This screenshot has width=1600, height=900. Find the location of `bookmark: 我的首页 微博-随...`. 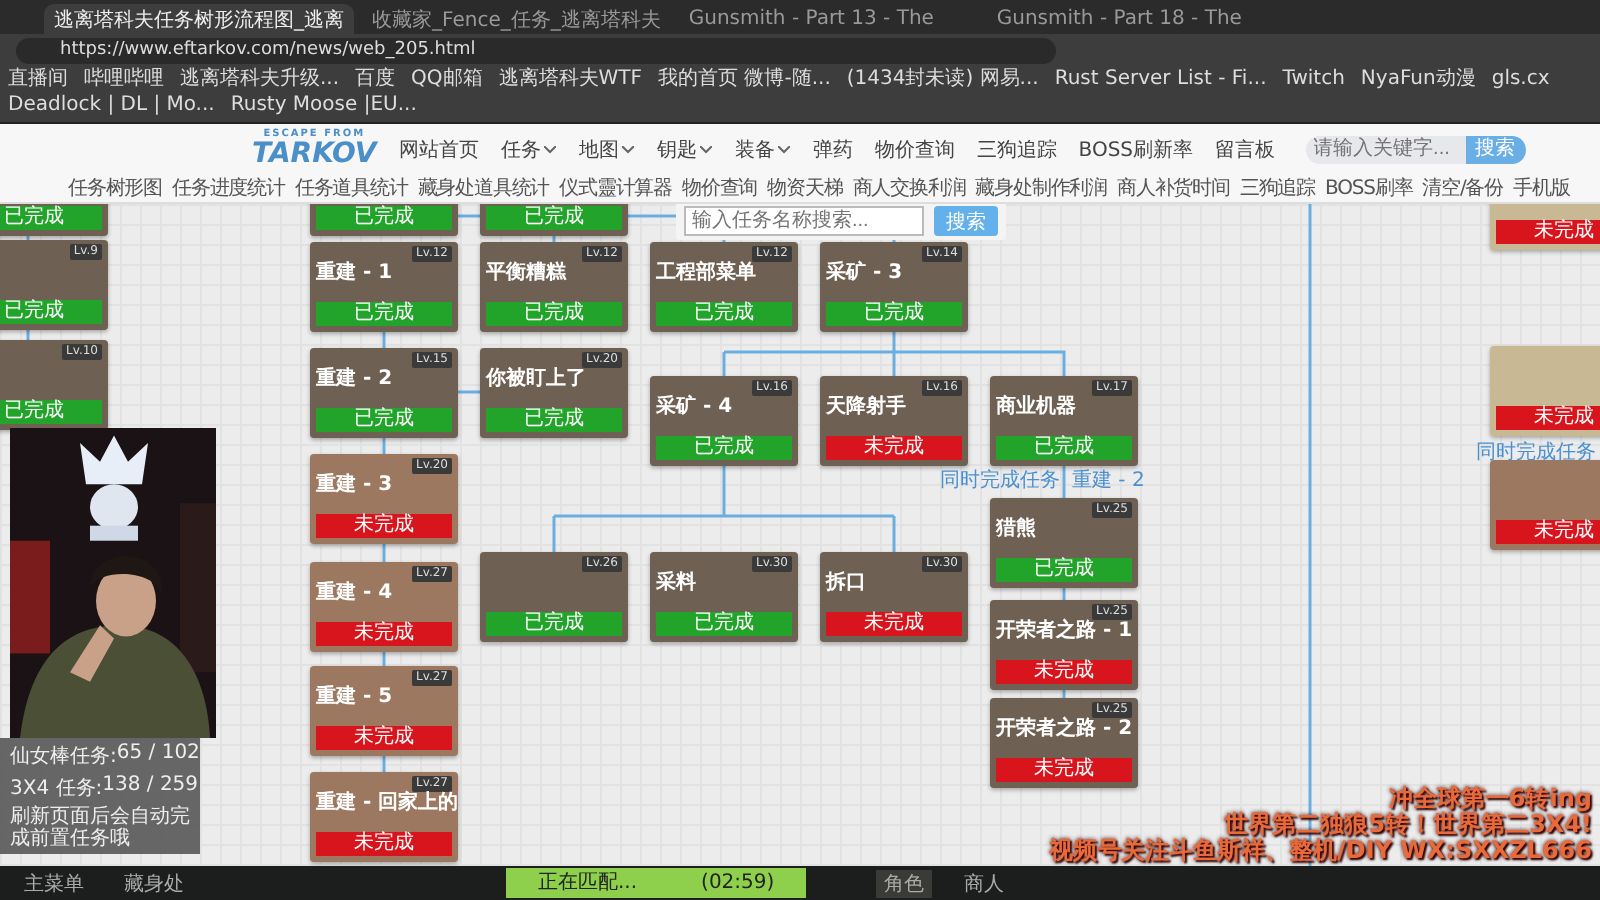

bookmark: 我的首页 微博-随... is located at coordinates (744, 80).